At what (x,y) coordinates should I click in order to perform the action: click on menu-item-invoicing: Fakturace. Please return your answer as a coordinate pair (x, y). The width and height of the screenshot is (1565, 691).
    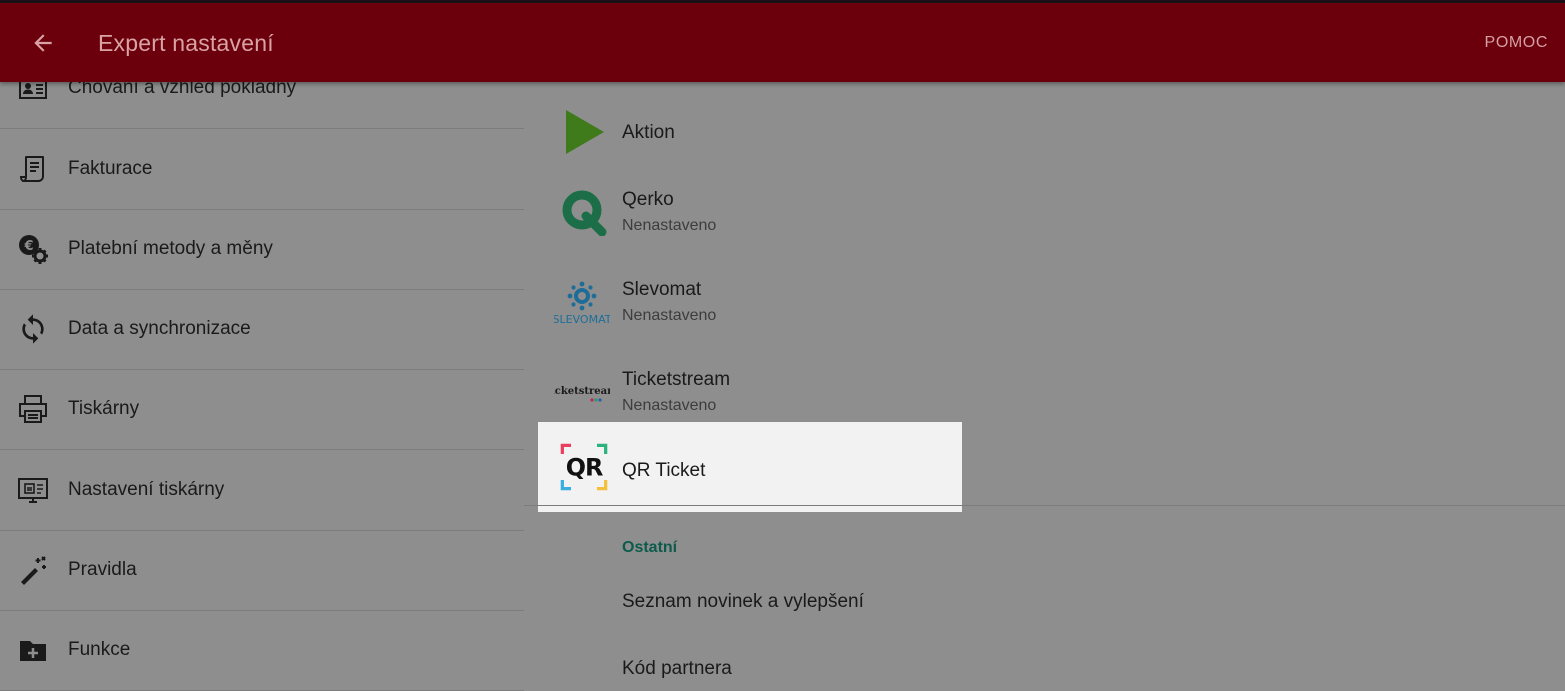
    Looking at the image, I should click on (262, 169).